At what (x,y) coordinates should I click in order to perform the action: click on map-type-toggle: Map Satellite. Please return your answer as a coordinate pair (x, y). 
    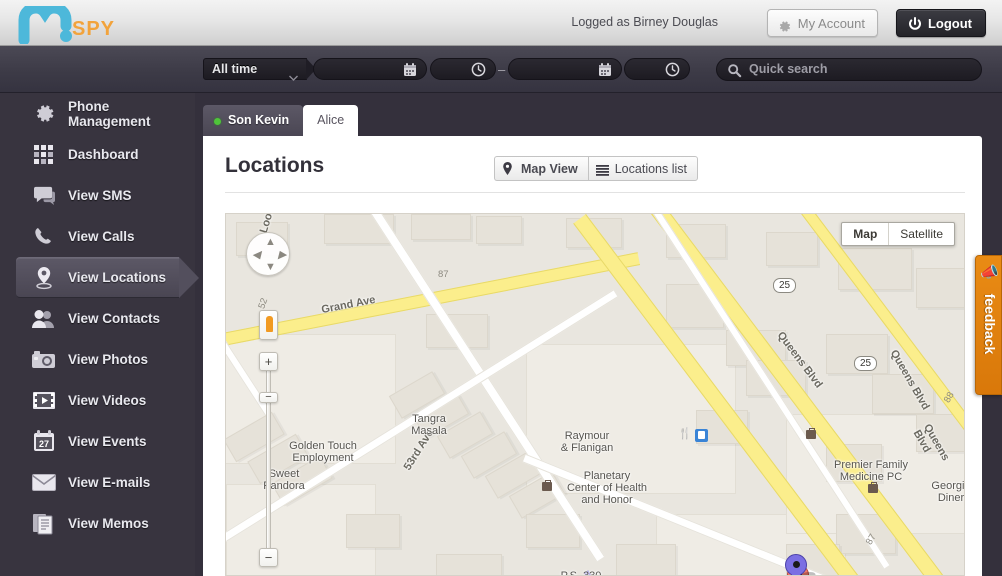
    Looking at the image, I should click on (898, 234).